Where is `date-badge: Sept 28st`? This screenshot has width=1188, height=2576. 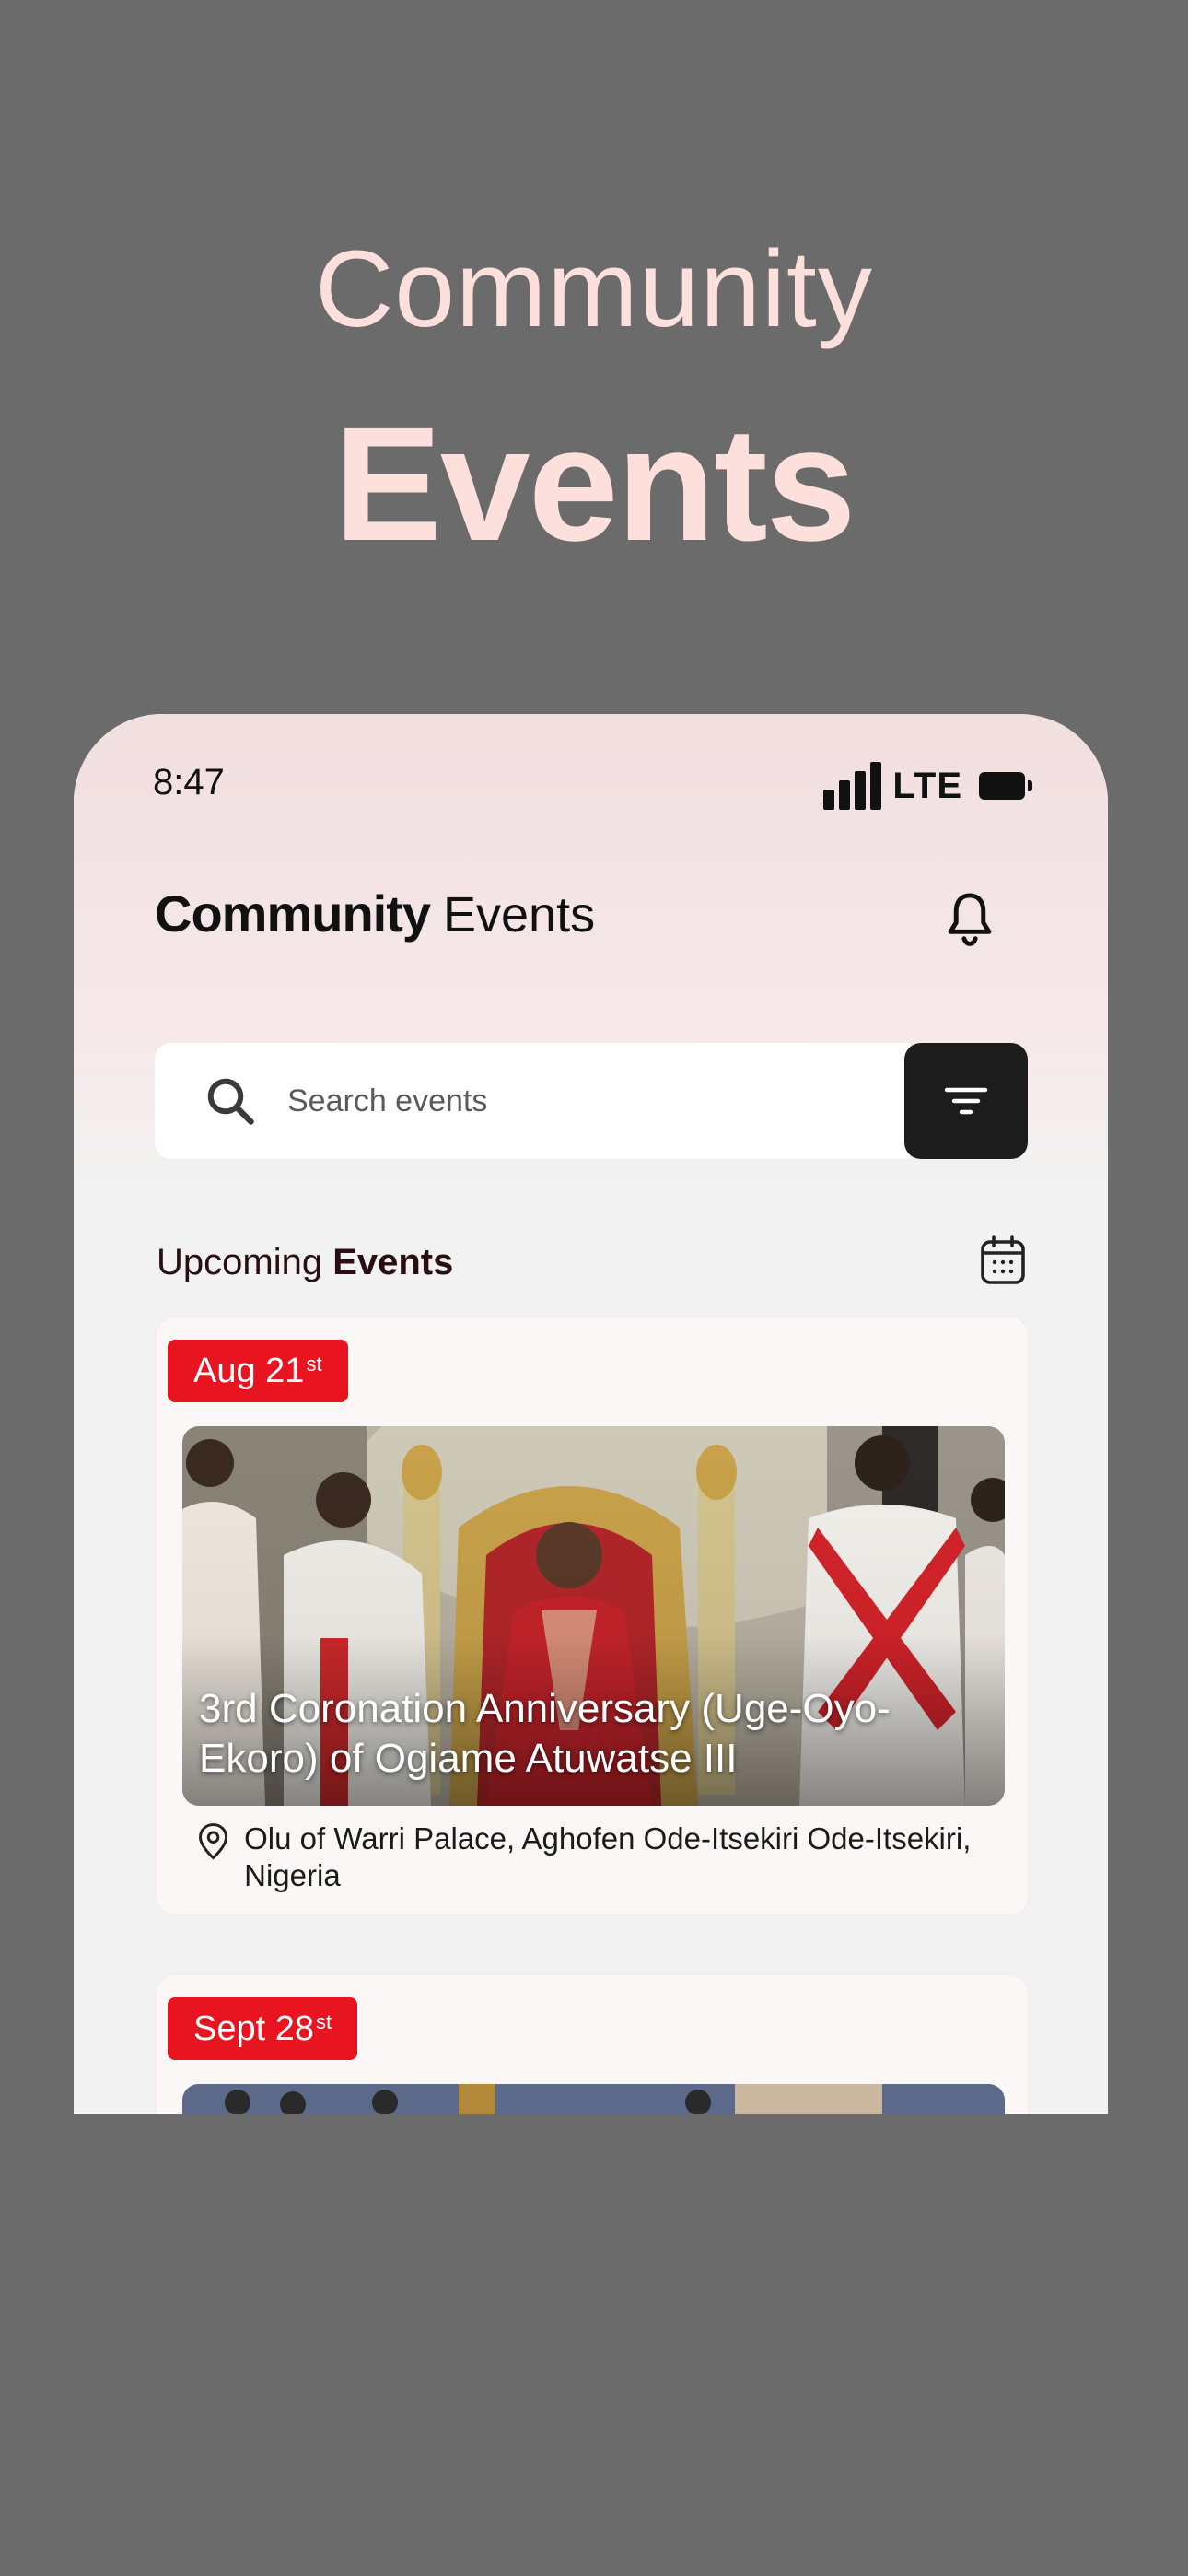 date-badge: Sept 28st is located at coordinates (263, 2029).